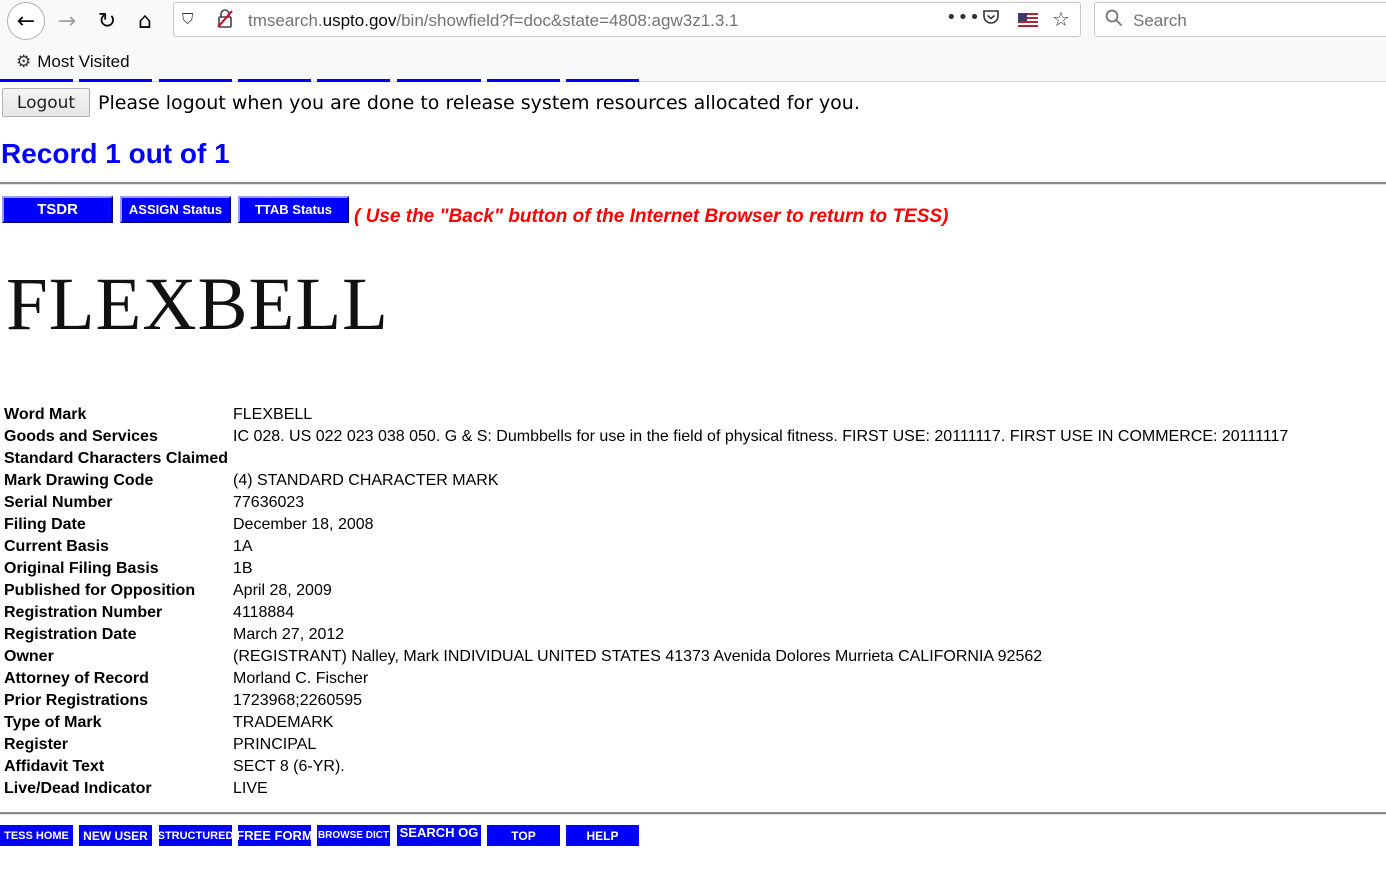  Describe the element at coordinates (1028, 20) in the screenshot. I see `us-flag-icon` at that location.